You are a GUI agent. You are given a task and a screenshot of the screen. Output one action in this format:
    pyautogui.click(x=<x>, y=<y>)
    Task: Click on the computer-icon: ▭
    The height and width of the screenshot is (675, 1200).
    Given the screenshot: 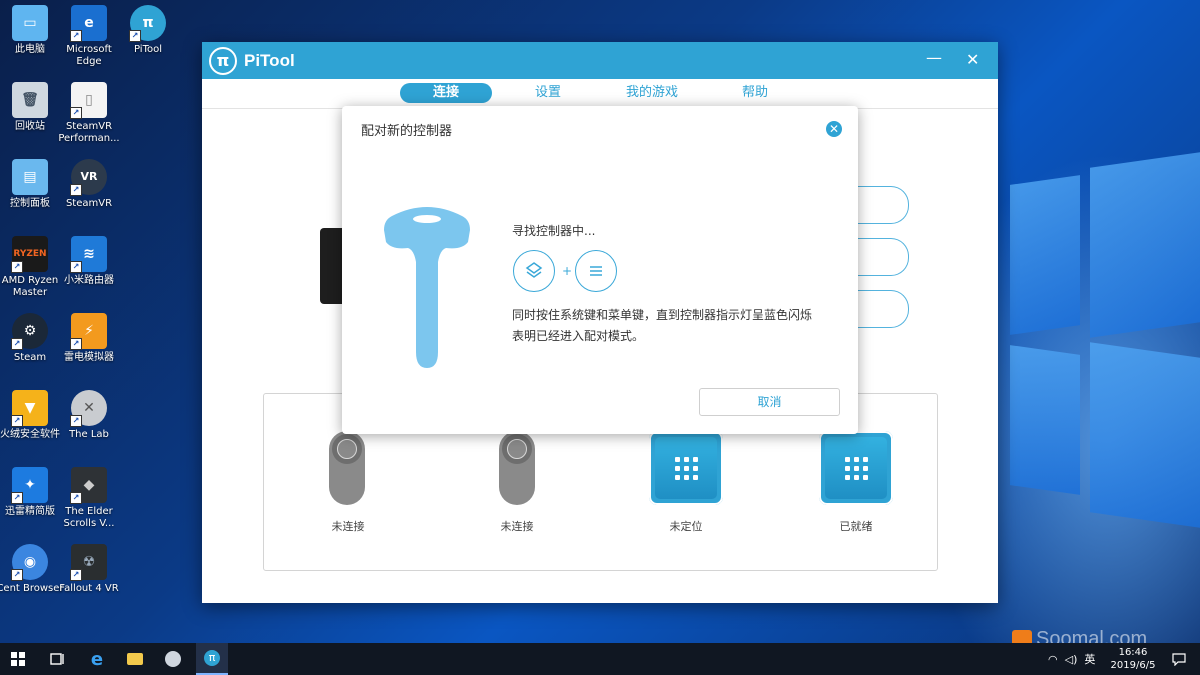 What is the action you would take?
    pyautogui.click(x=30, y=23)
    